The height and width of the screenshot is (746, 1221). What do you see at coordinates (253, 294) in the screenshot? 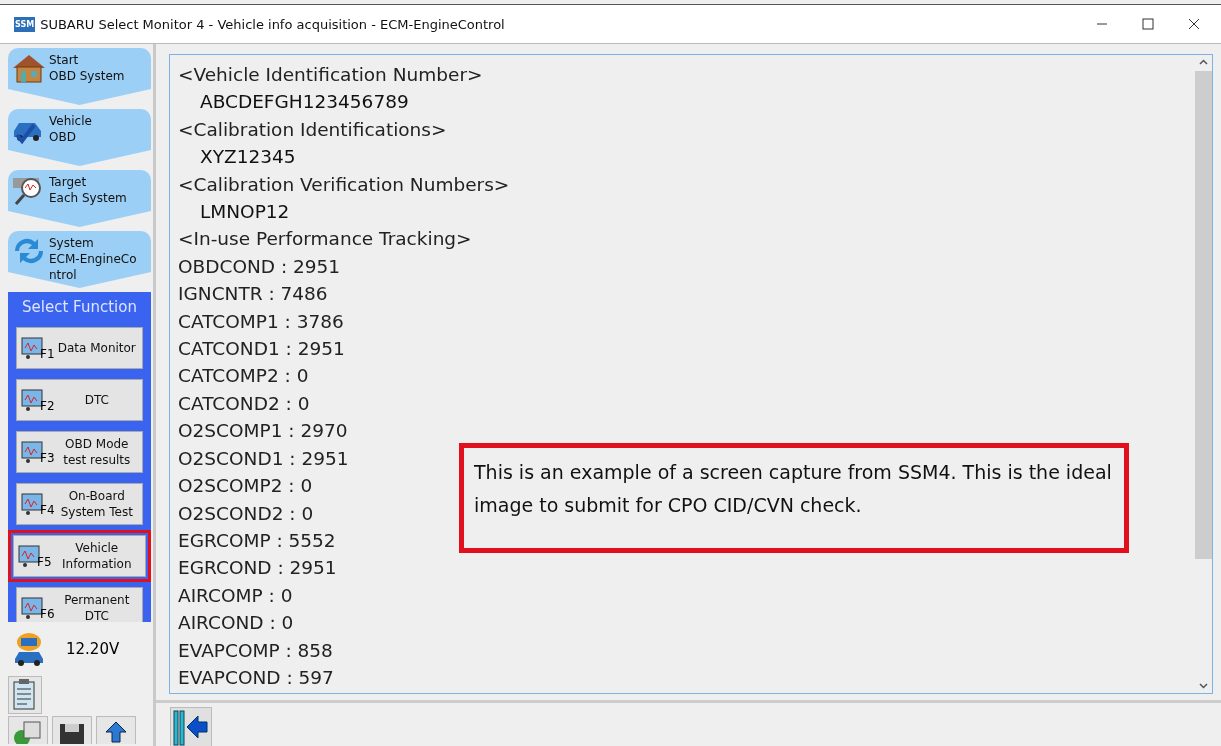
I see `counter-text: IGNCNTR : 7486` at bounding box center [253, 294].